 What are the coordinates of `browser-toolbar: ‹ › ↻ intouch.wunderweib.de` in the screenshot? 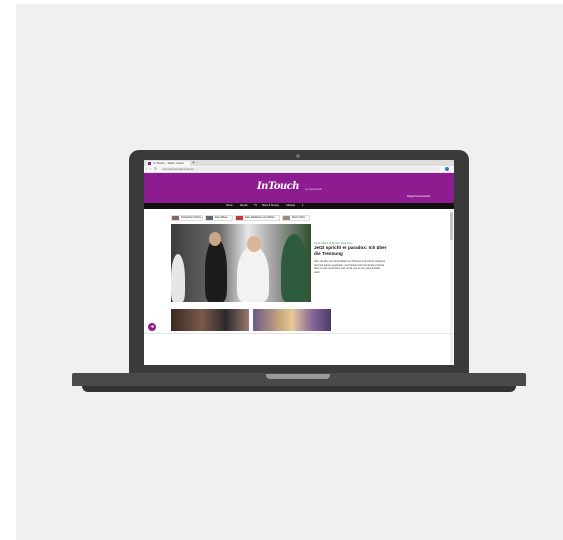 It's located at (299, 169).